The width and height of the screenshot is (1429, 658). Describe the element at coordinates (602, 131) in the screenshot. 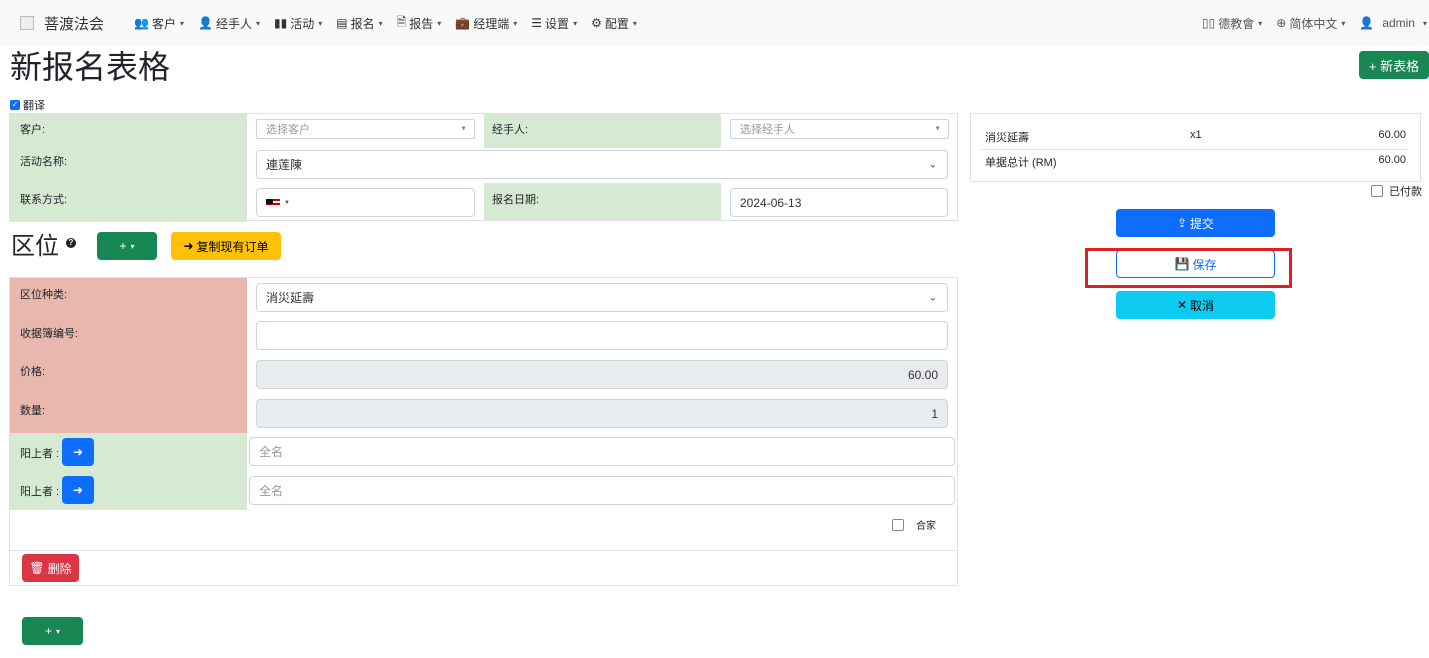

I see `handler-label-cell: 经手人:` at that location.